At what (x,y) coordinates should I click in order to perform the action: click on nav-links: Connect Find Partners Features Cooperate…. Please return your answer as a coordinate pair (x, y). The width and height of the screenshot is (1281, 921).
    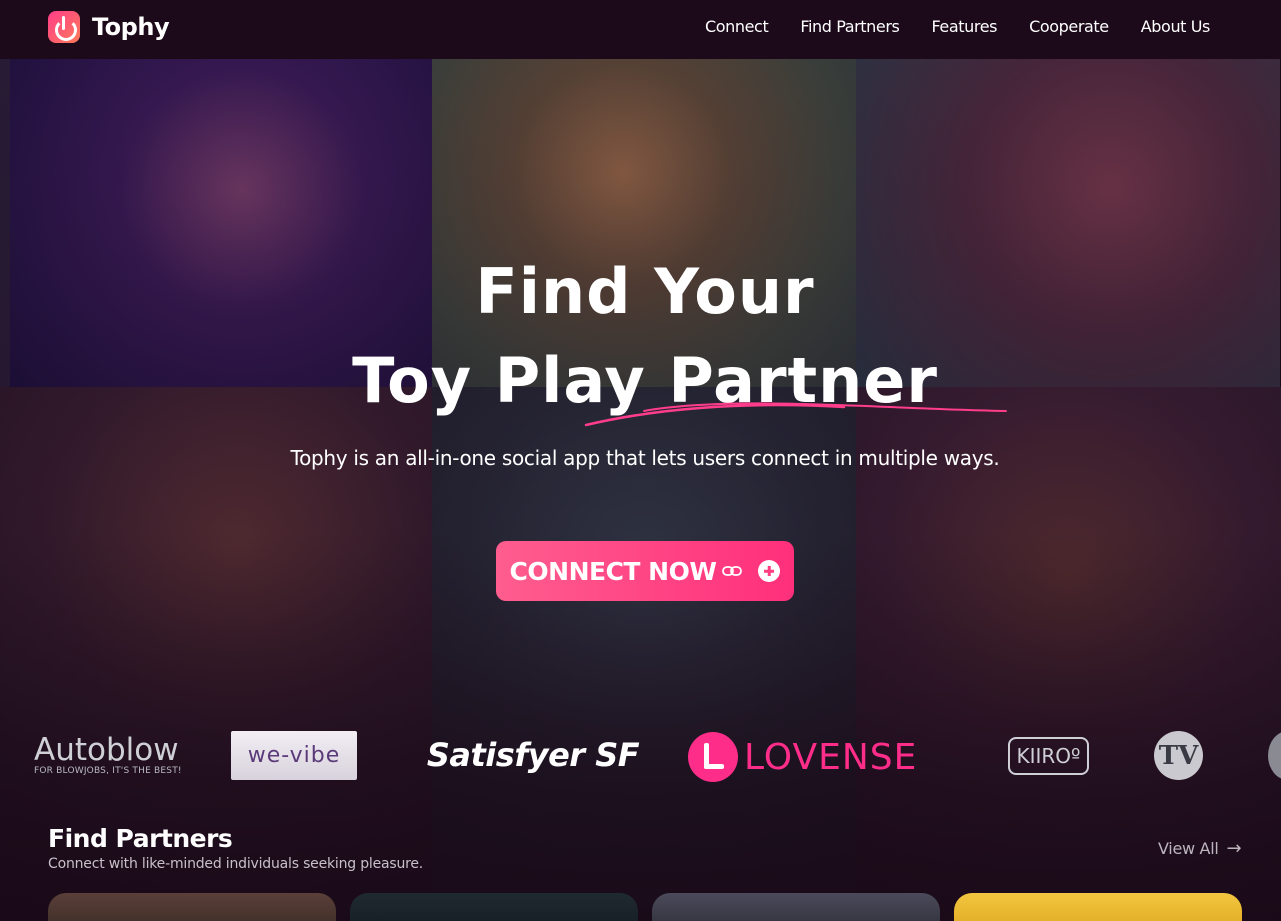
    Looking at the image, I should click on (957, 26).